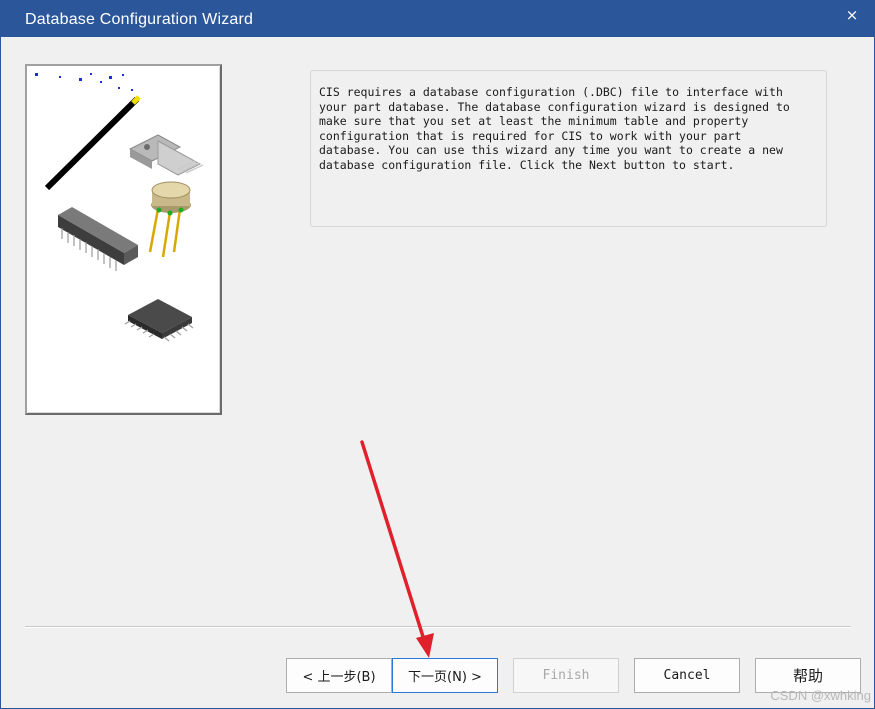 The height and width of the screenshot is (709, 875). I want to click on finish-button: Finish, so click(566, 675).